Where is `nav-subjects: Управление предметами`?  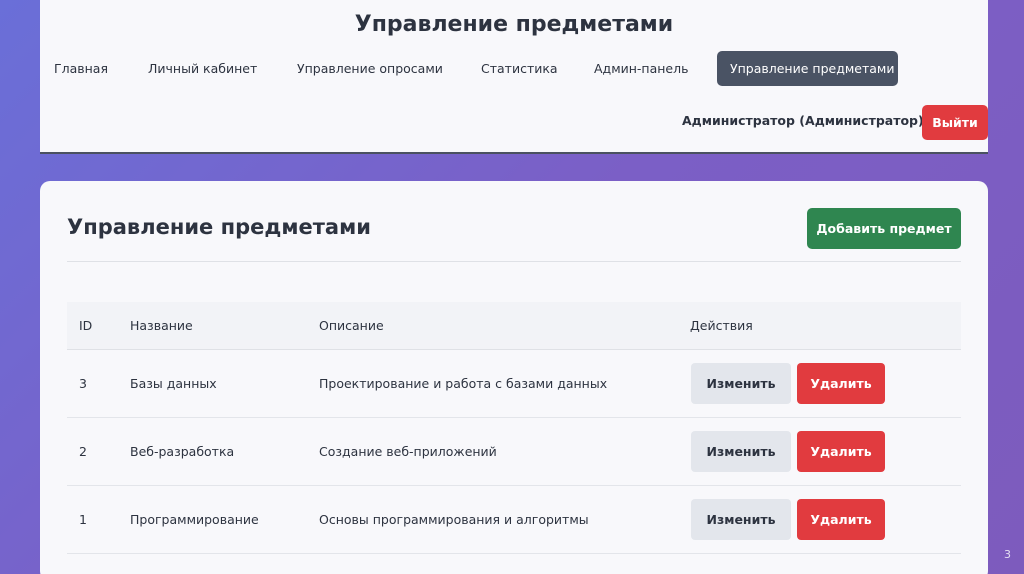
nav-subjects: Управление предметами is located at coordinates (807, 68).